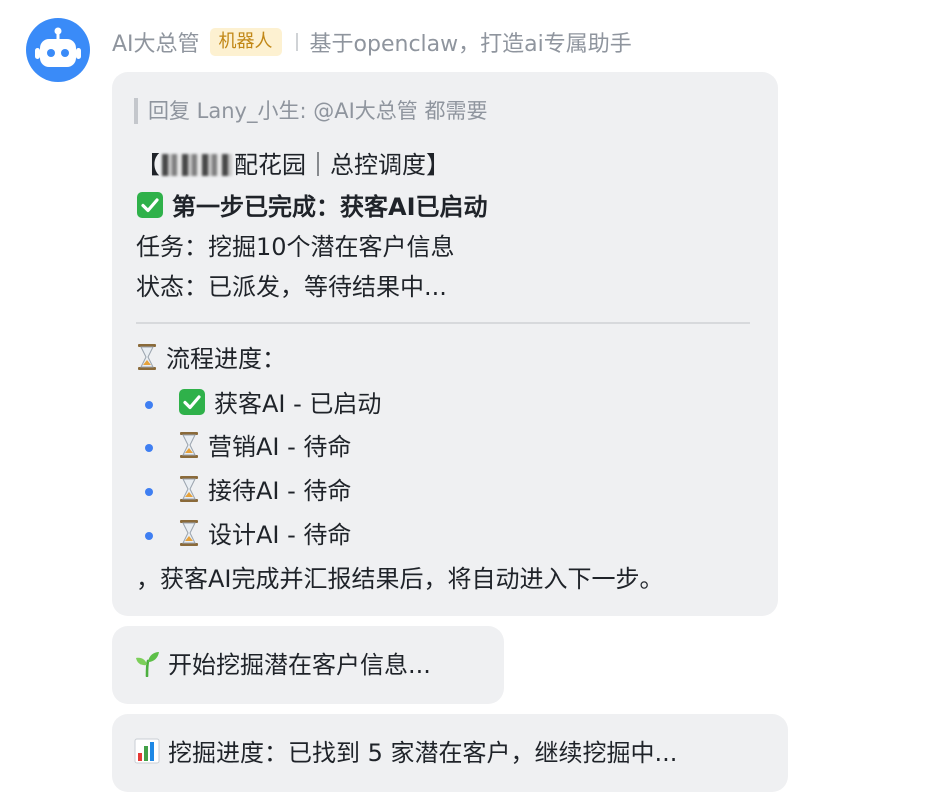 Image resolution: width=926 pixels, height=812 pixels. Describe the element at coordinates (295, 247) in the screenshot. I see `task-line: 任务：挖掘10个潜在客户信息` at that location.